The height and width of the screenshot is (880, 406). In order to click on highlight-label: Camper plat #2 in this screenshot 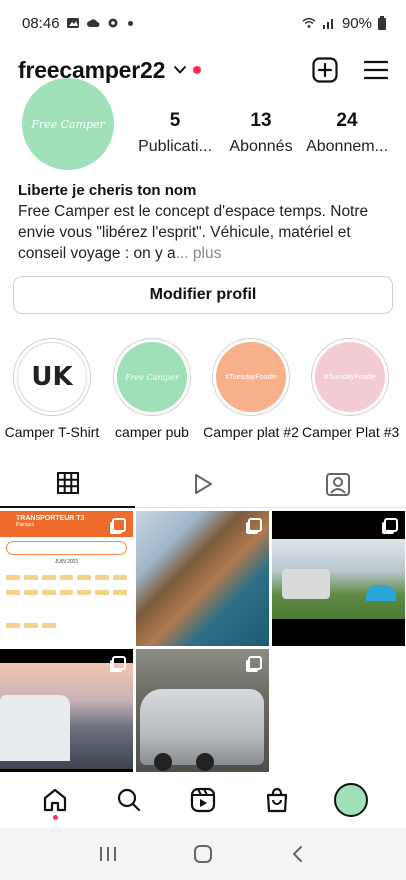, I will do `click(251, 432)`.